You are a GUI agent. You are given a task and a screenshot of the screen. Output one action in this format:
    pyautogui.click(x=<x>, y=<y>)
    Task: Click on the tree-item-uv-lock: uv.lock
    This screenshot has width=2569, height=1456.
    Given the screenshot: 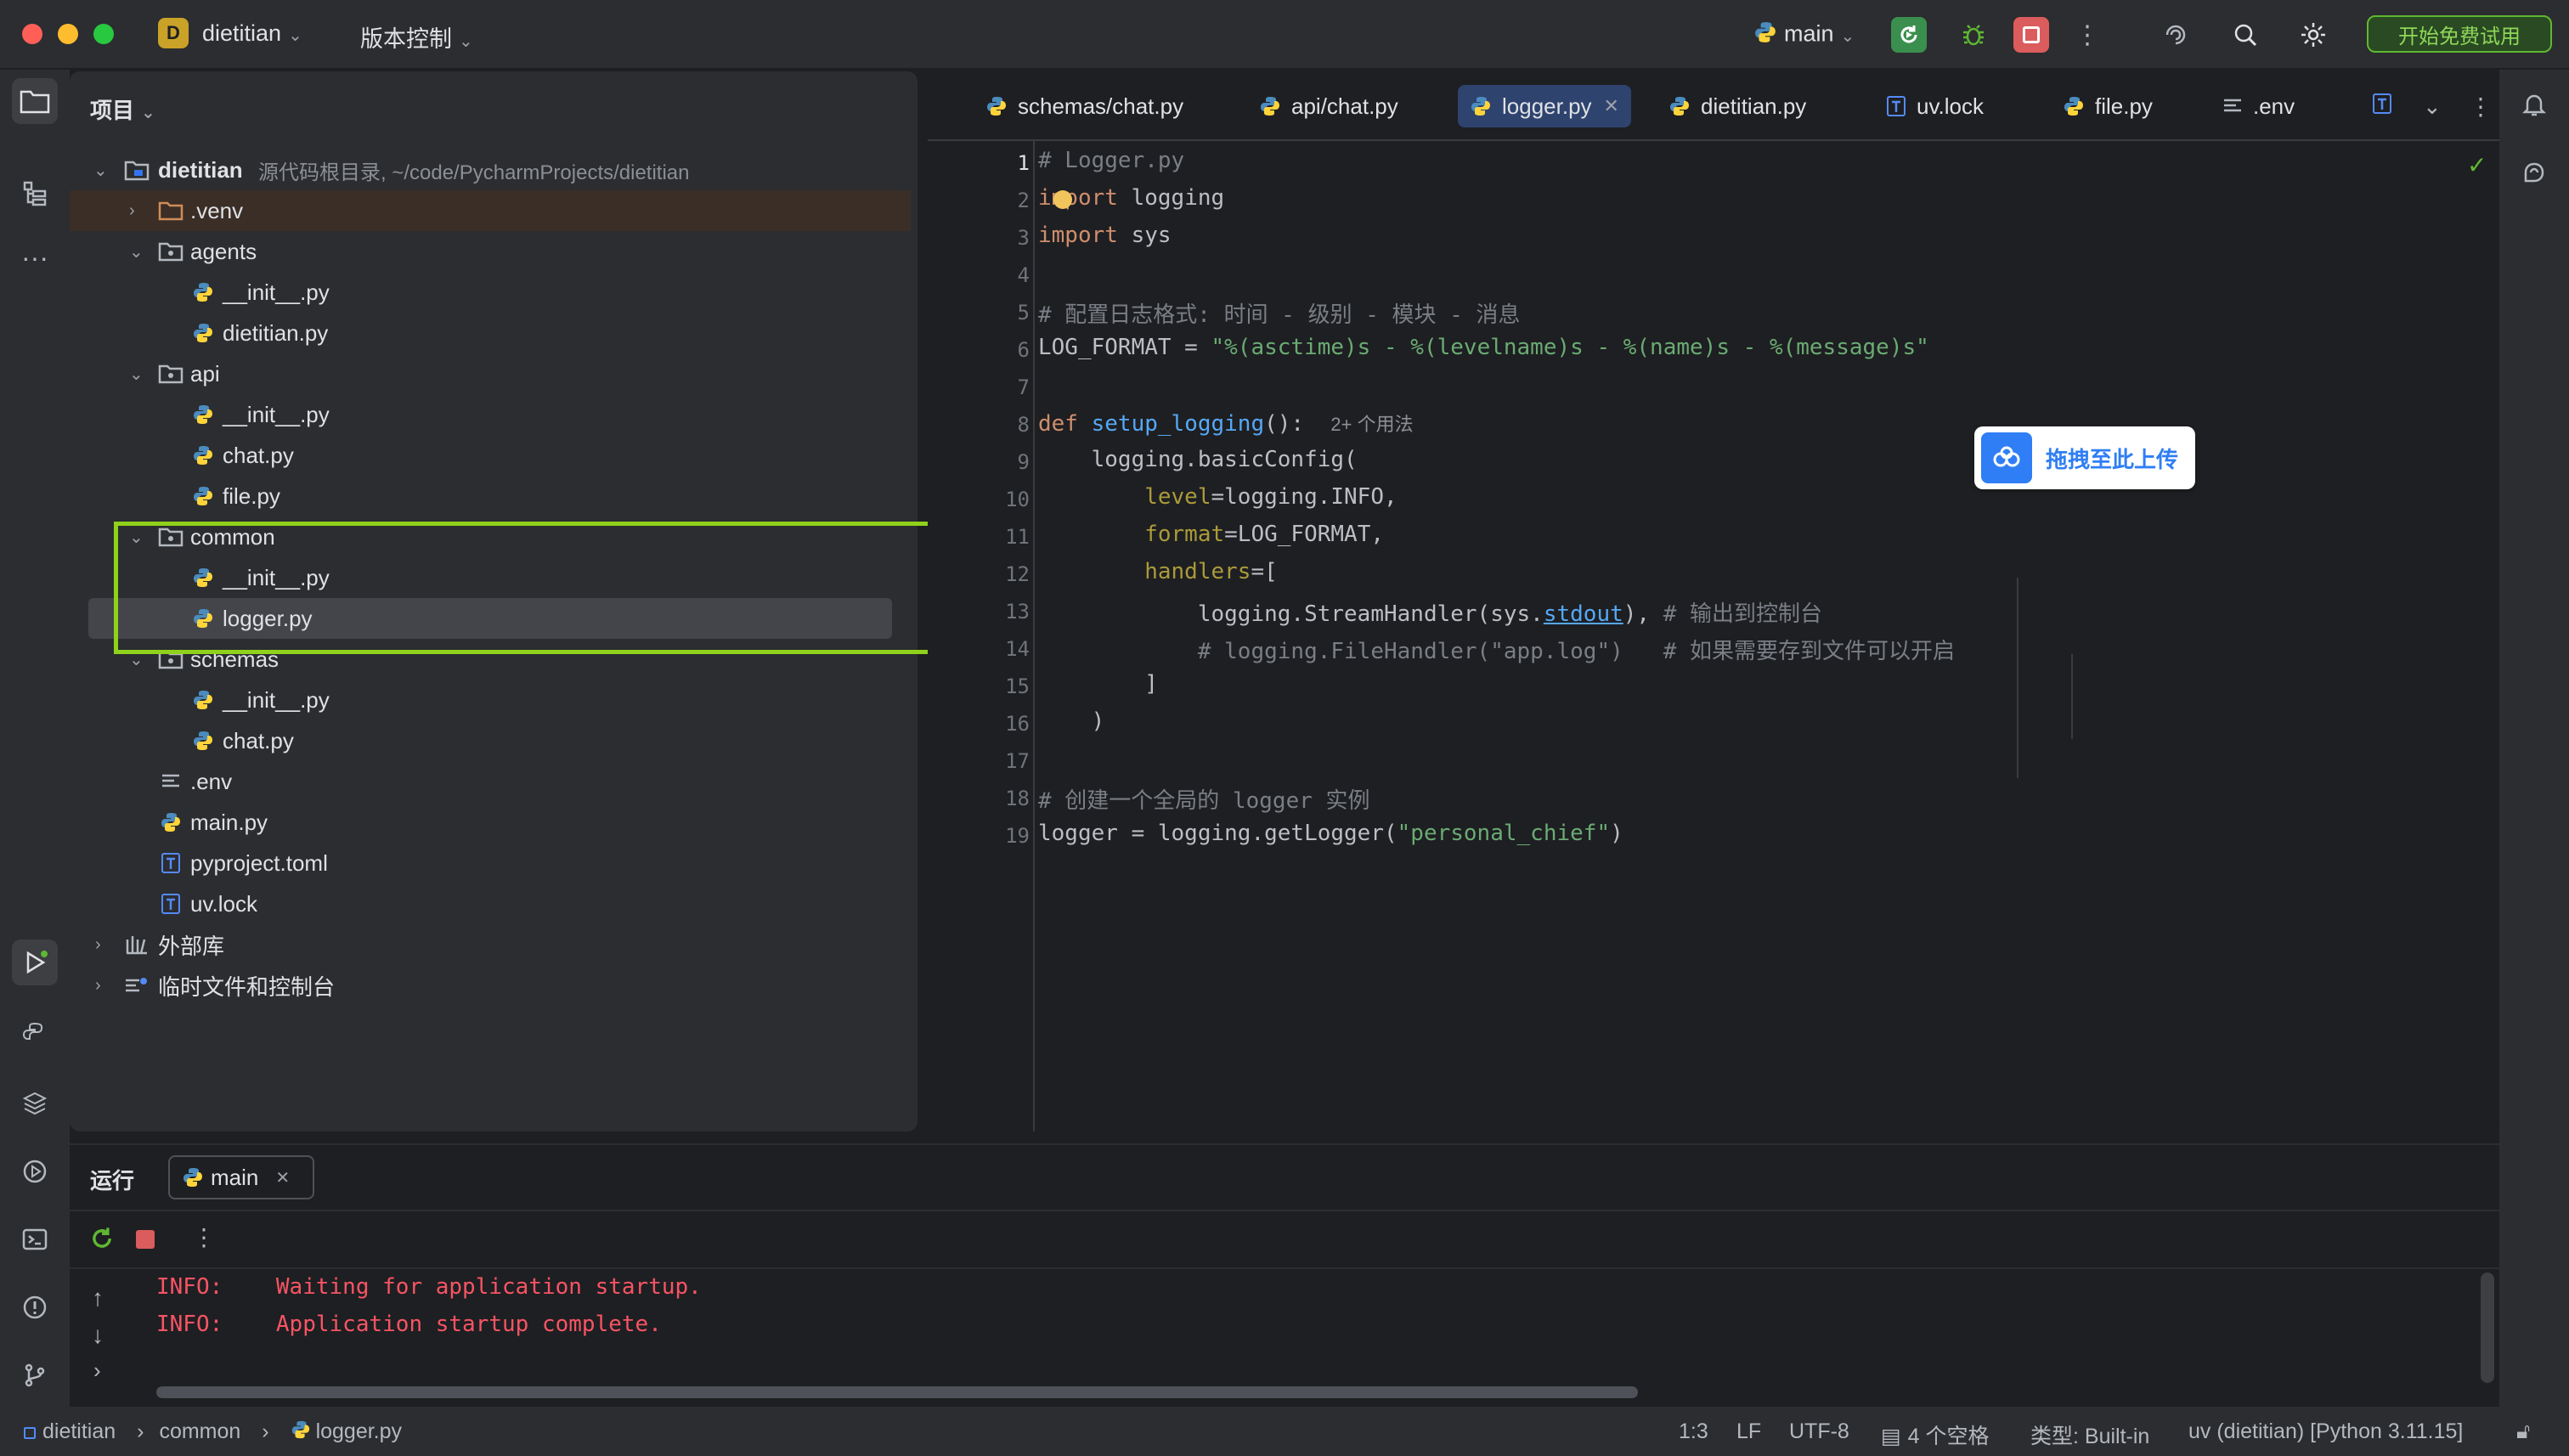 What is the action you would take?
    pyautogui.click(x=491, y=903)
    